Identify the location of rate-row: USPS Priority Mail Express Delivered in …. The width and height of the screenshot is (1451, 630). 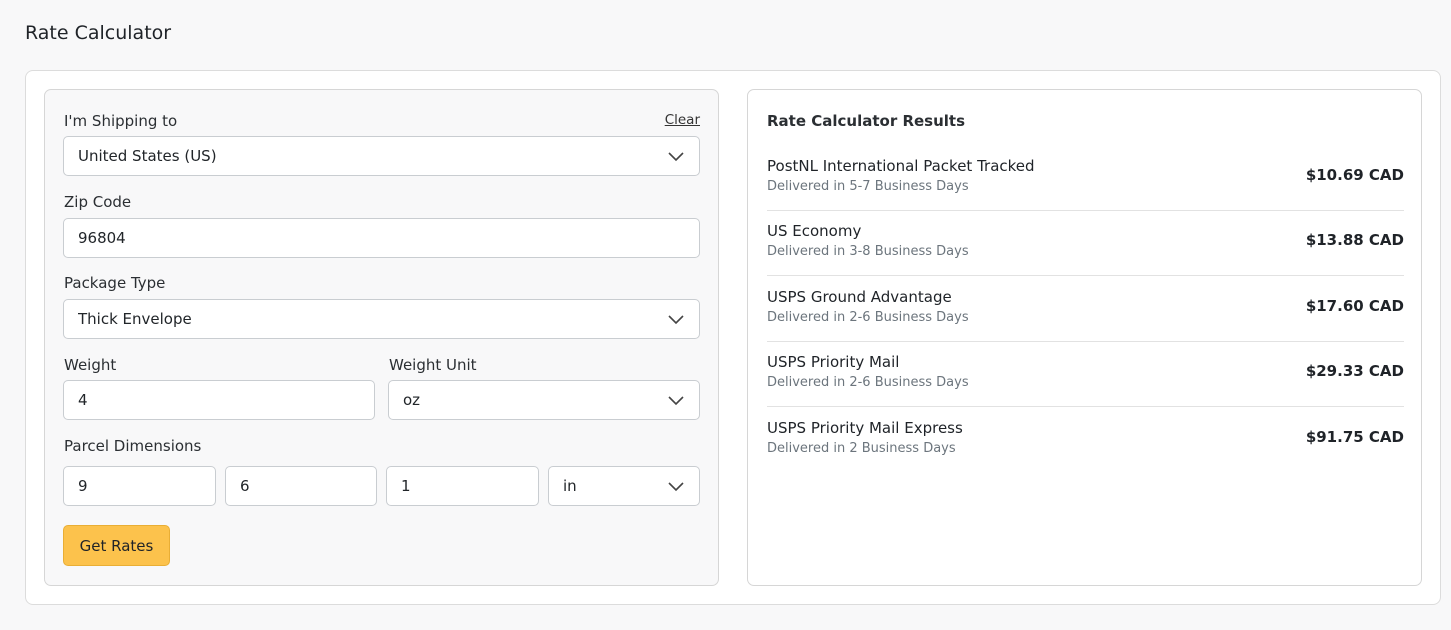
(1085, 440).